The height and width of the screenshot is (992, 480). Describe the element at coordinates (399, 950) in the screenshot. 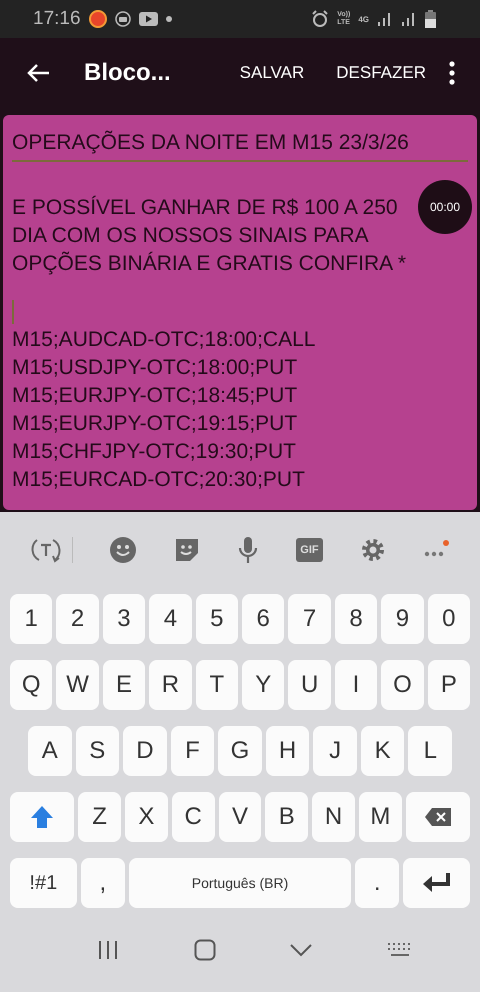

I see `keyboard-icon` at that location.